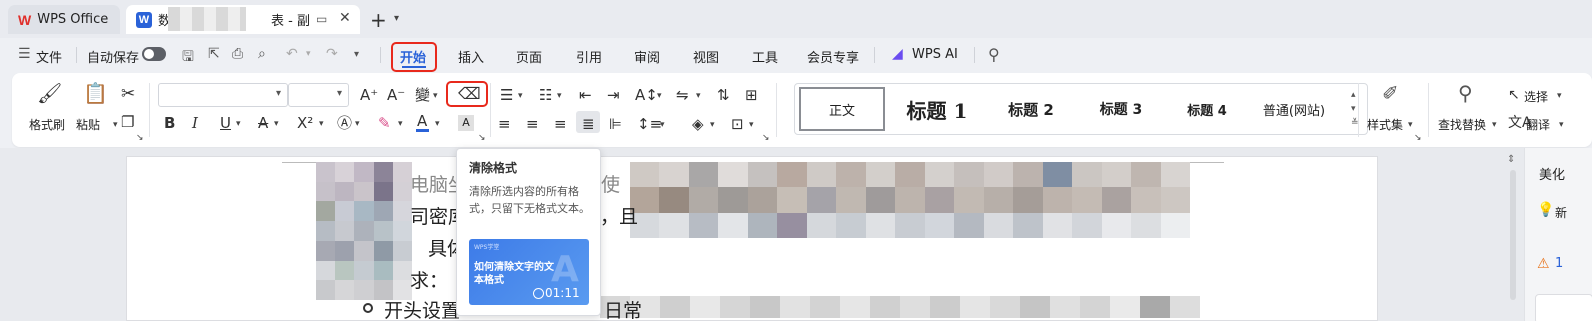 The height and width of the screenshot is (321, 1592). What do you see at coordinates (318, 95) in the screenshot?
I see `font-size-select: ▾` at bounding box center [318, 95].